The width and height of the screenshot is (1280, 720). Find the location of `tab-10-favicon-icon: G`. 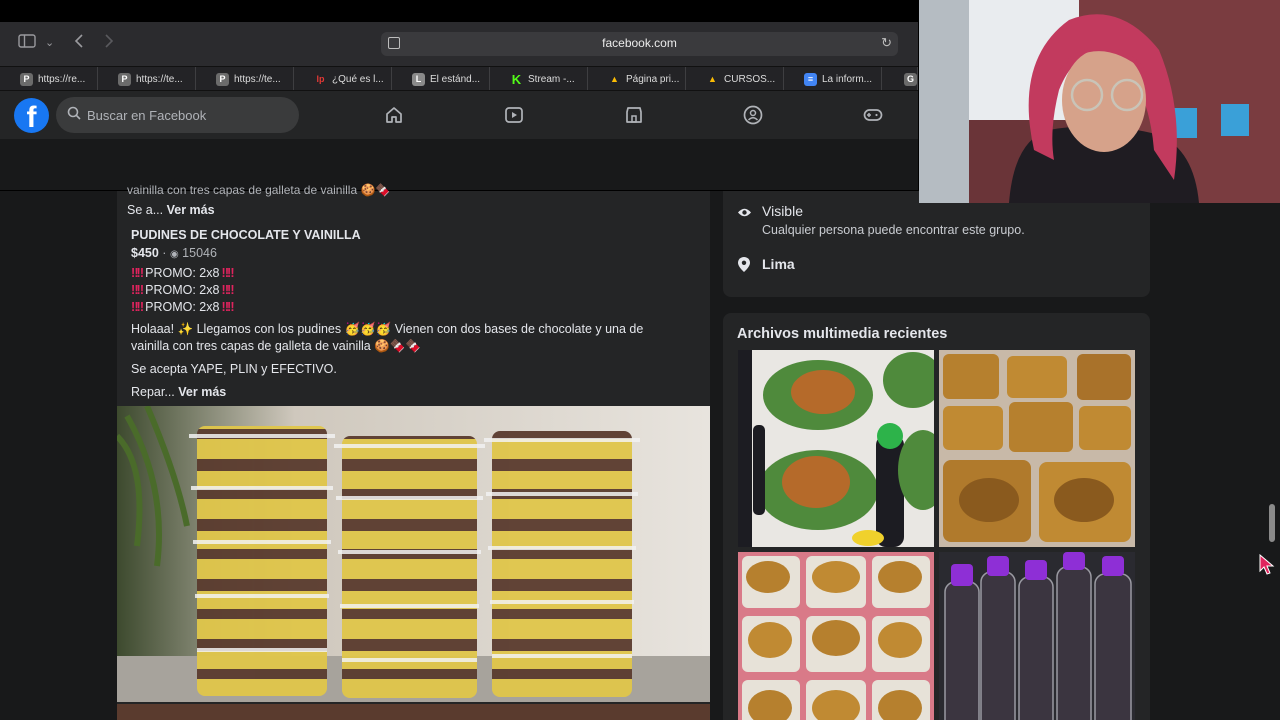

tab-10-favicon-icon: G is located at coordinates (910, 79).